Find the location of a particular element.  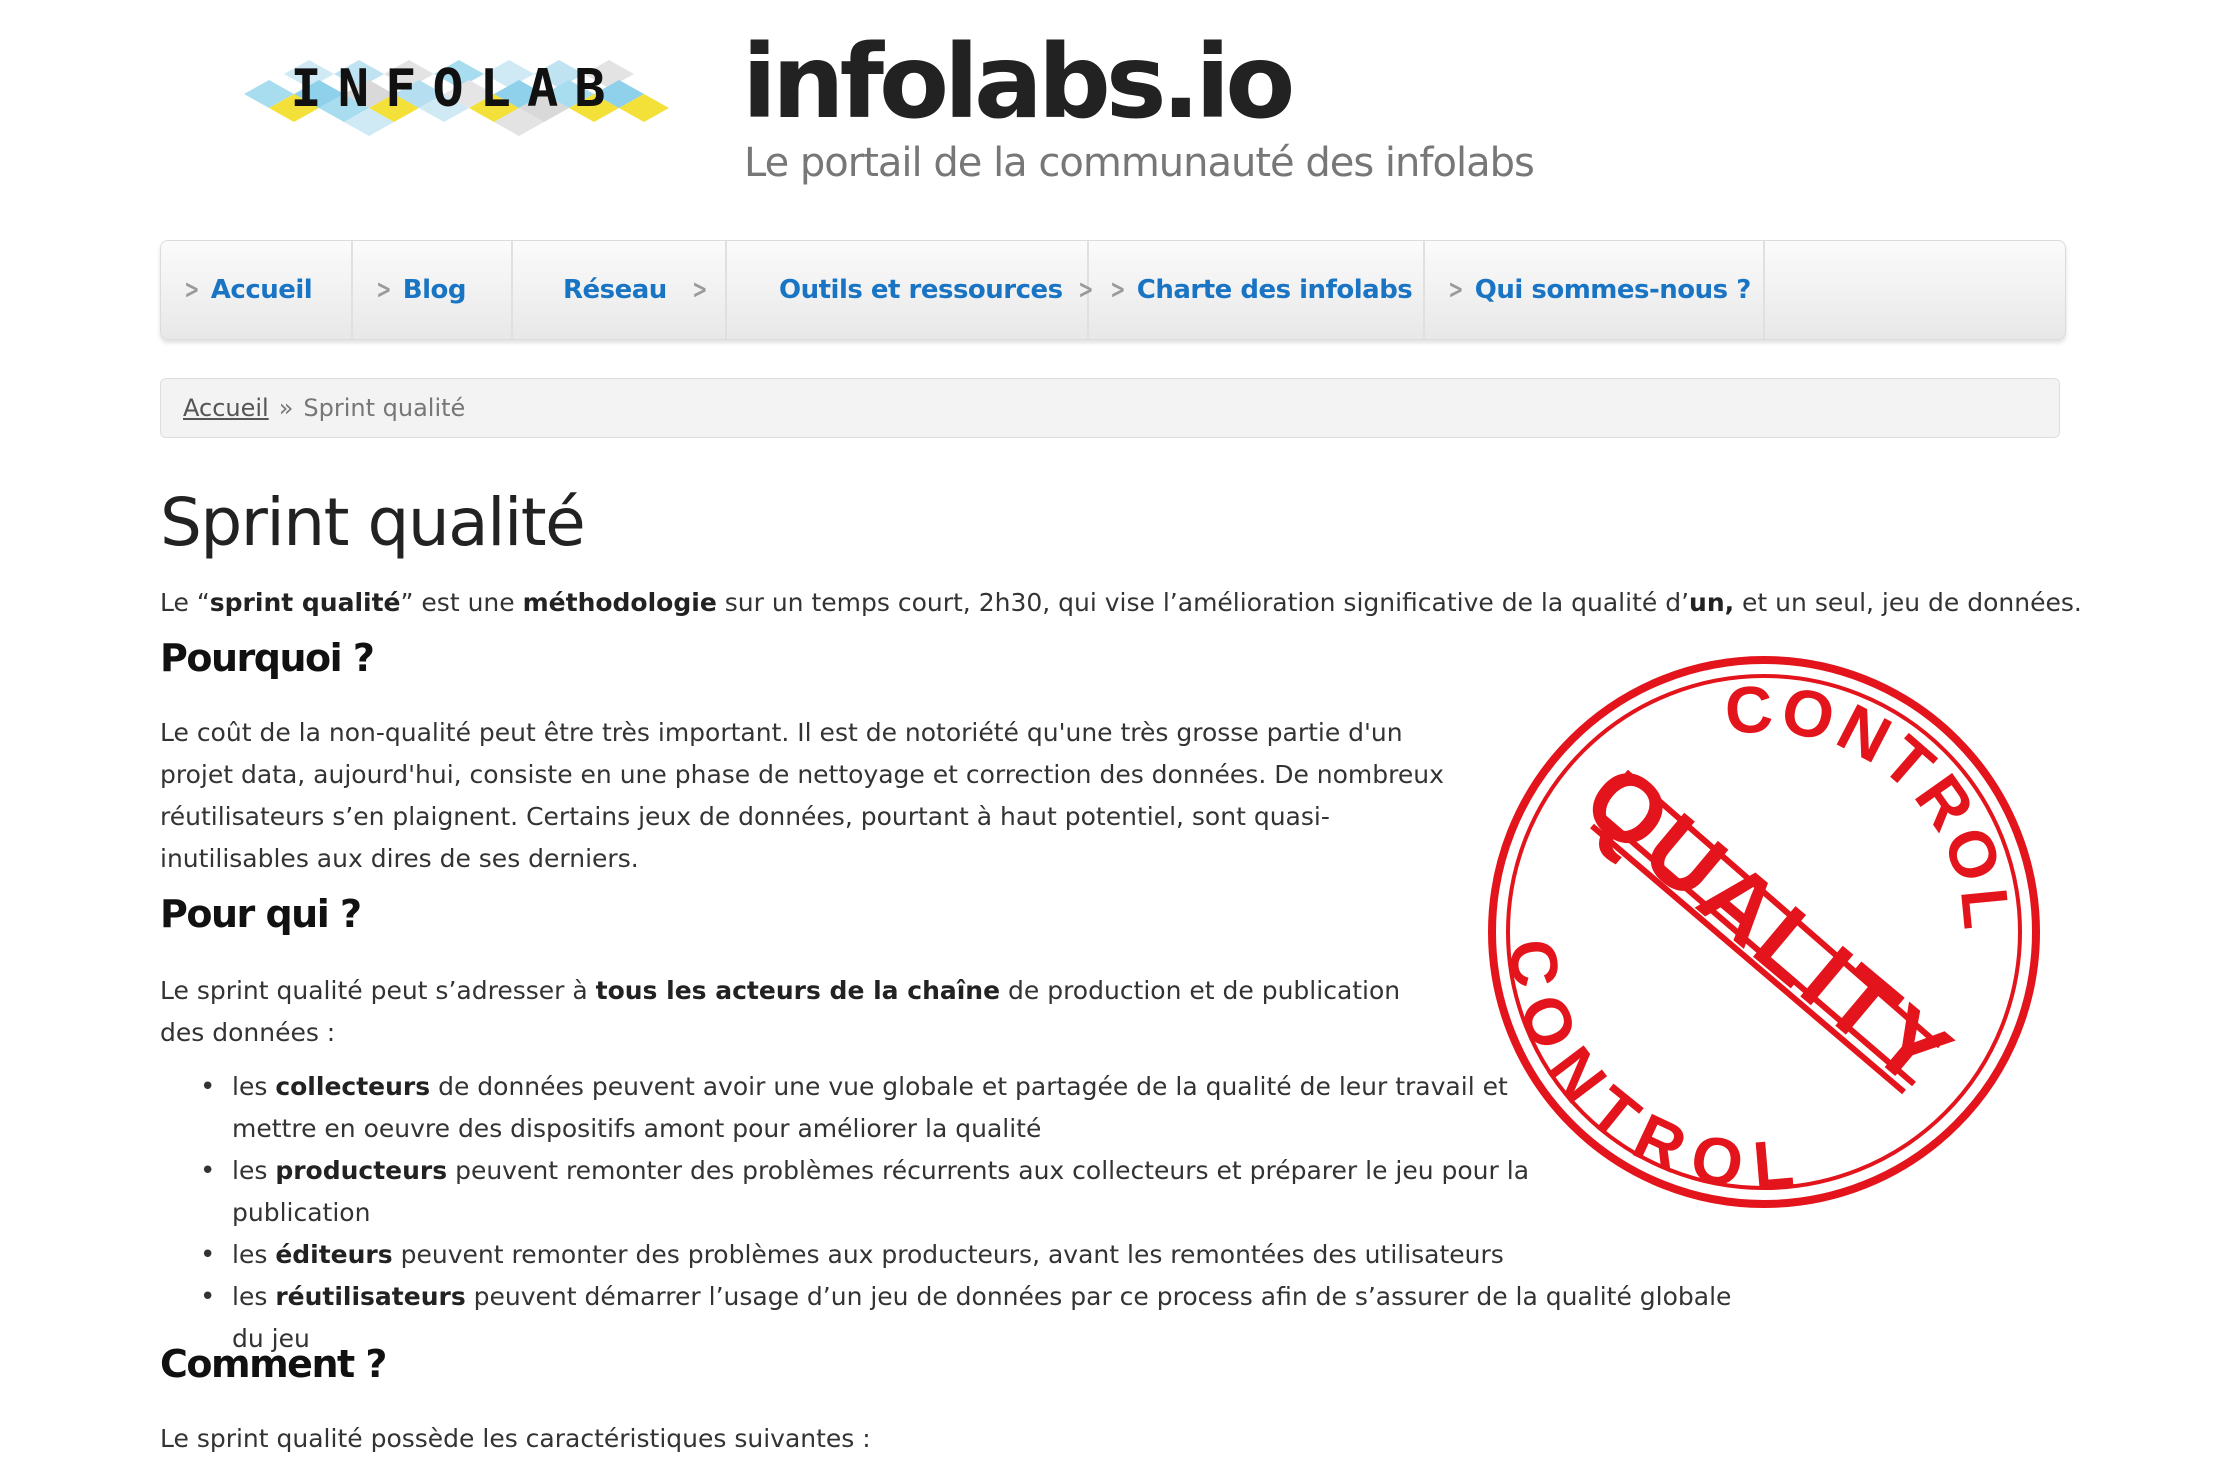

breadcrumb-current: Sprint qualité is located at coordinates (384, 408).